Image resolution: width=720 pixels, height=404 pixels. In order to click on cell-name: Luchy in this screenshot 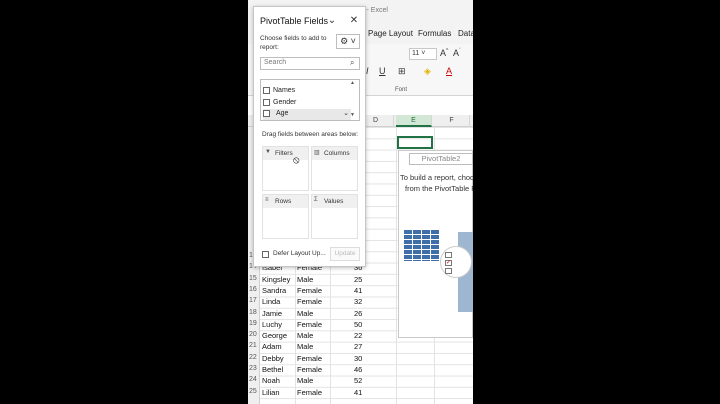, I will do `click(272, 324)`.